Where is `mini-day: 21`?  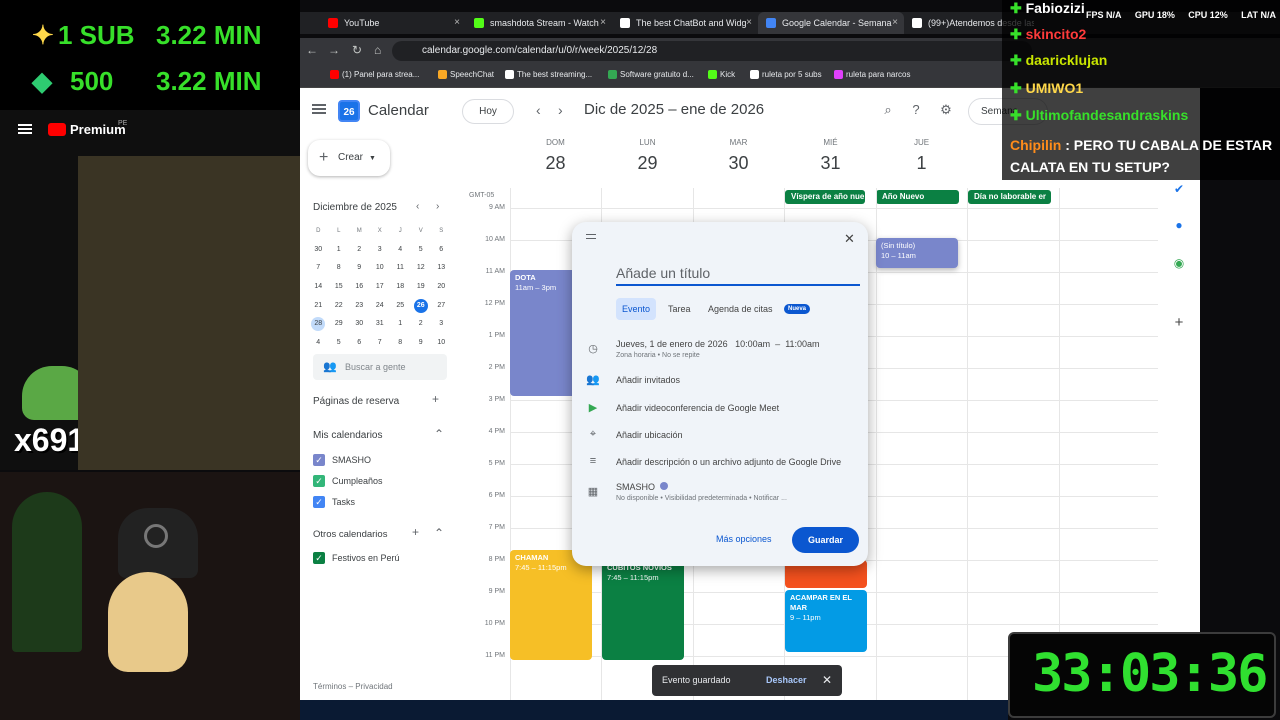
mini-day: 21 is located at coordinates (318, 306).